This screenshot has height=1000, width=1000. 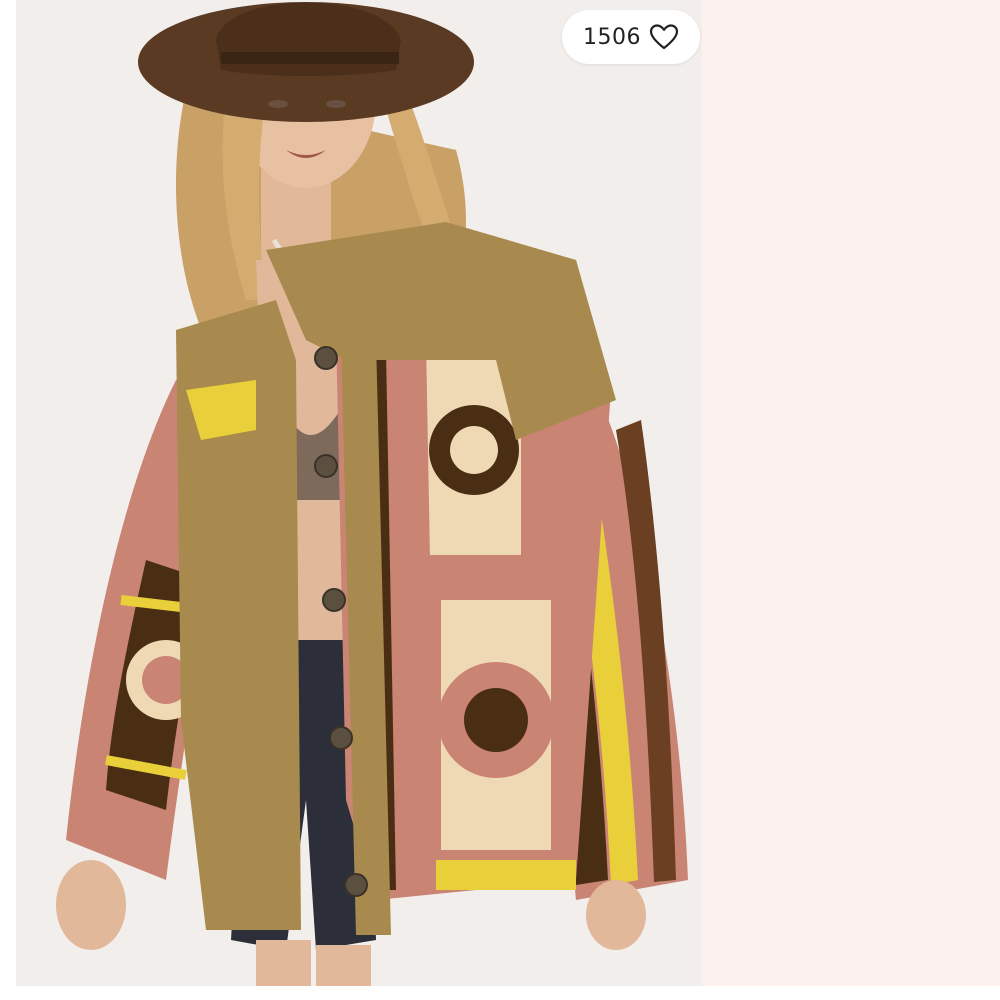 What do you see at coordinates (500, 993) in the screenshot?
I see `bottom-strip` at bounding box center [500, 993].